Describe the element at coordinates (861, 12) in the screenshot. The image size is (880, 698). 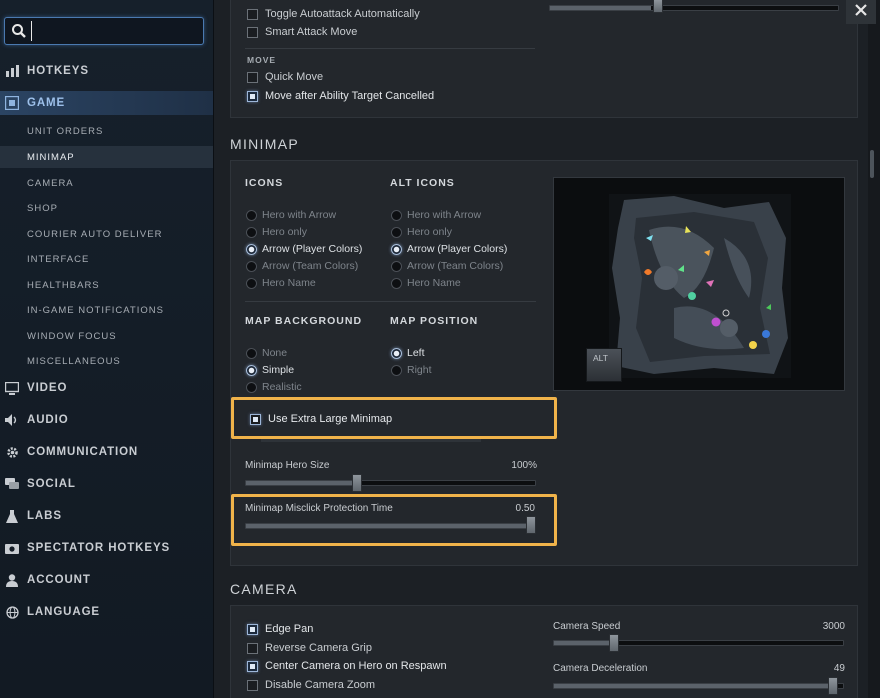
I see `close-button` at that location.